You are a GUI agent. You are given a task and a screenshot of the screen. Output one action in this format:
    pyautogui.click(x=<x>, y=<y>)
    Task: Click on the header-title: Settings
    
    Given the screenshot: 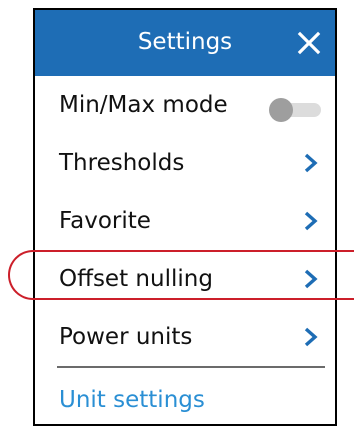 What is the action you would take?
    pyautogui.click(x=185, y=42)
    